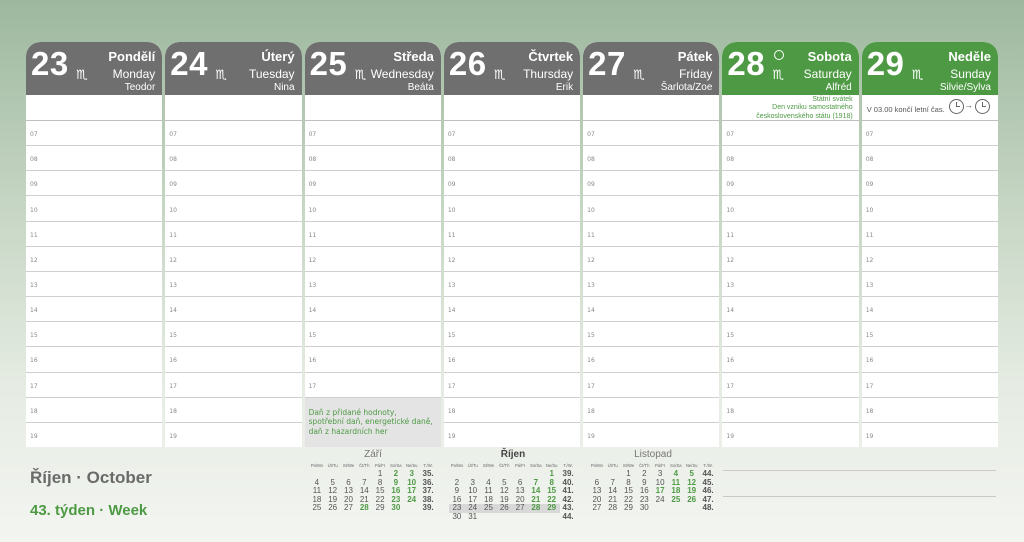 The height and width of the screenshot is (542, 1024). I want to click on hour-label: 08, so click(451, 160).